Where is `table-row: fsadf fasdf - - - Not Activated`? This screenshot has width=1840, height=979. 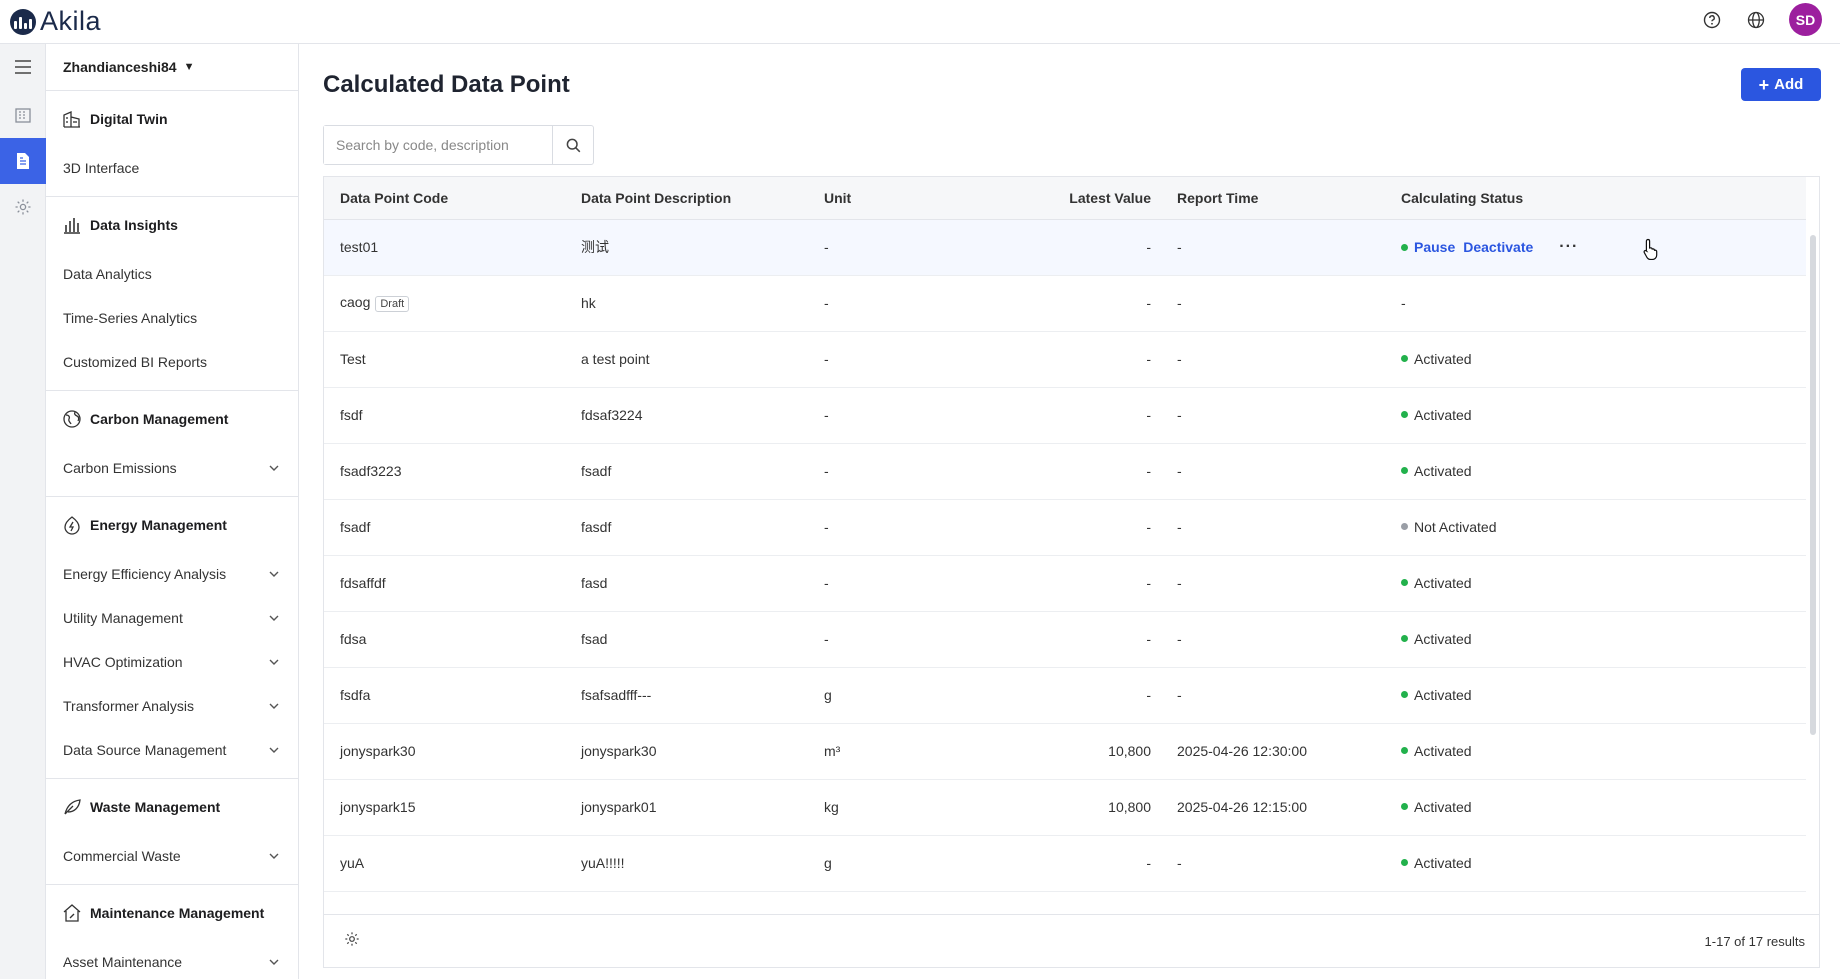
table-row: fsadf fasdf - - - Not Activated is located at coordinates (1065, 527).